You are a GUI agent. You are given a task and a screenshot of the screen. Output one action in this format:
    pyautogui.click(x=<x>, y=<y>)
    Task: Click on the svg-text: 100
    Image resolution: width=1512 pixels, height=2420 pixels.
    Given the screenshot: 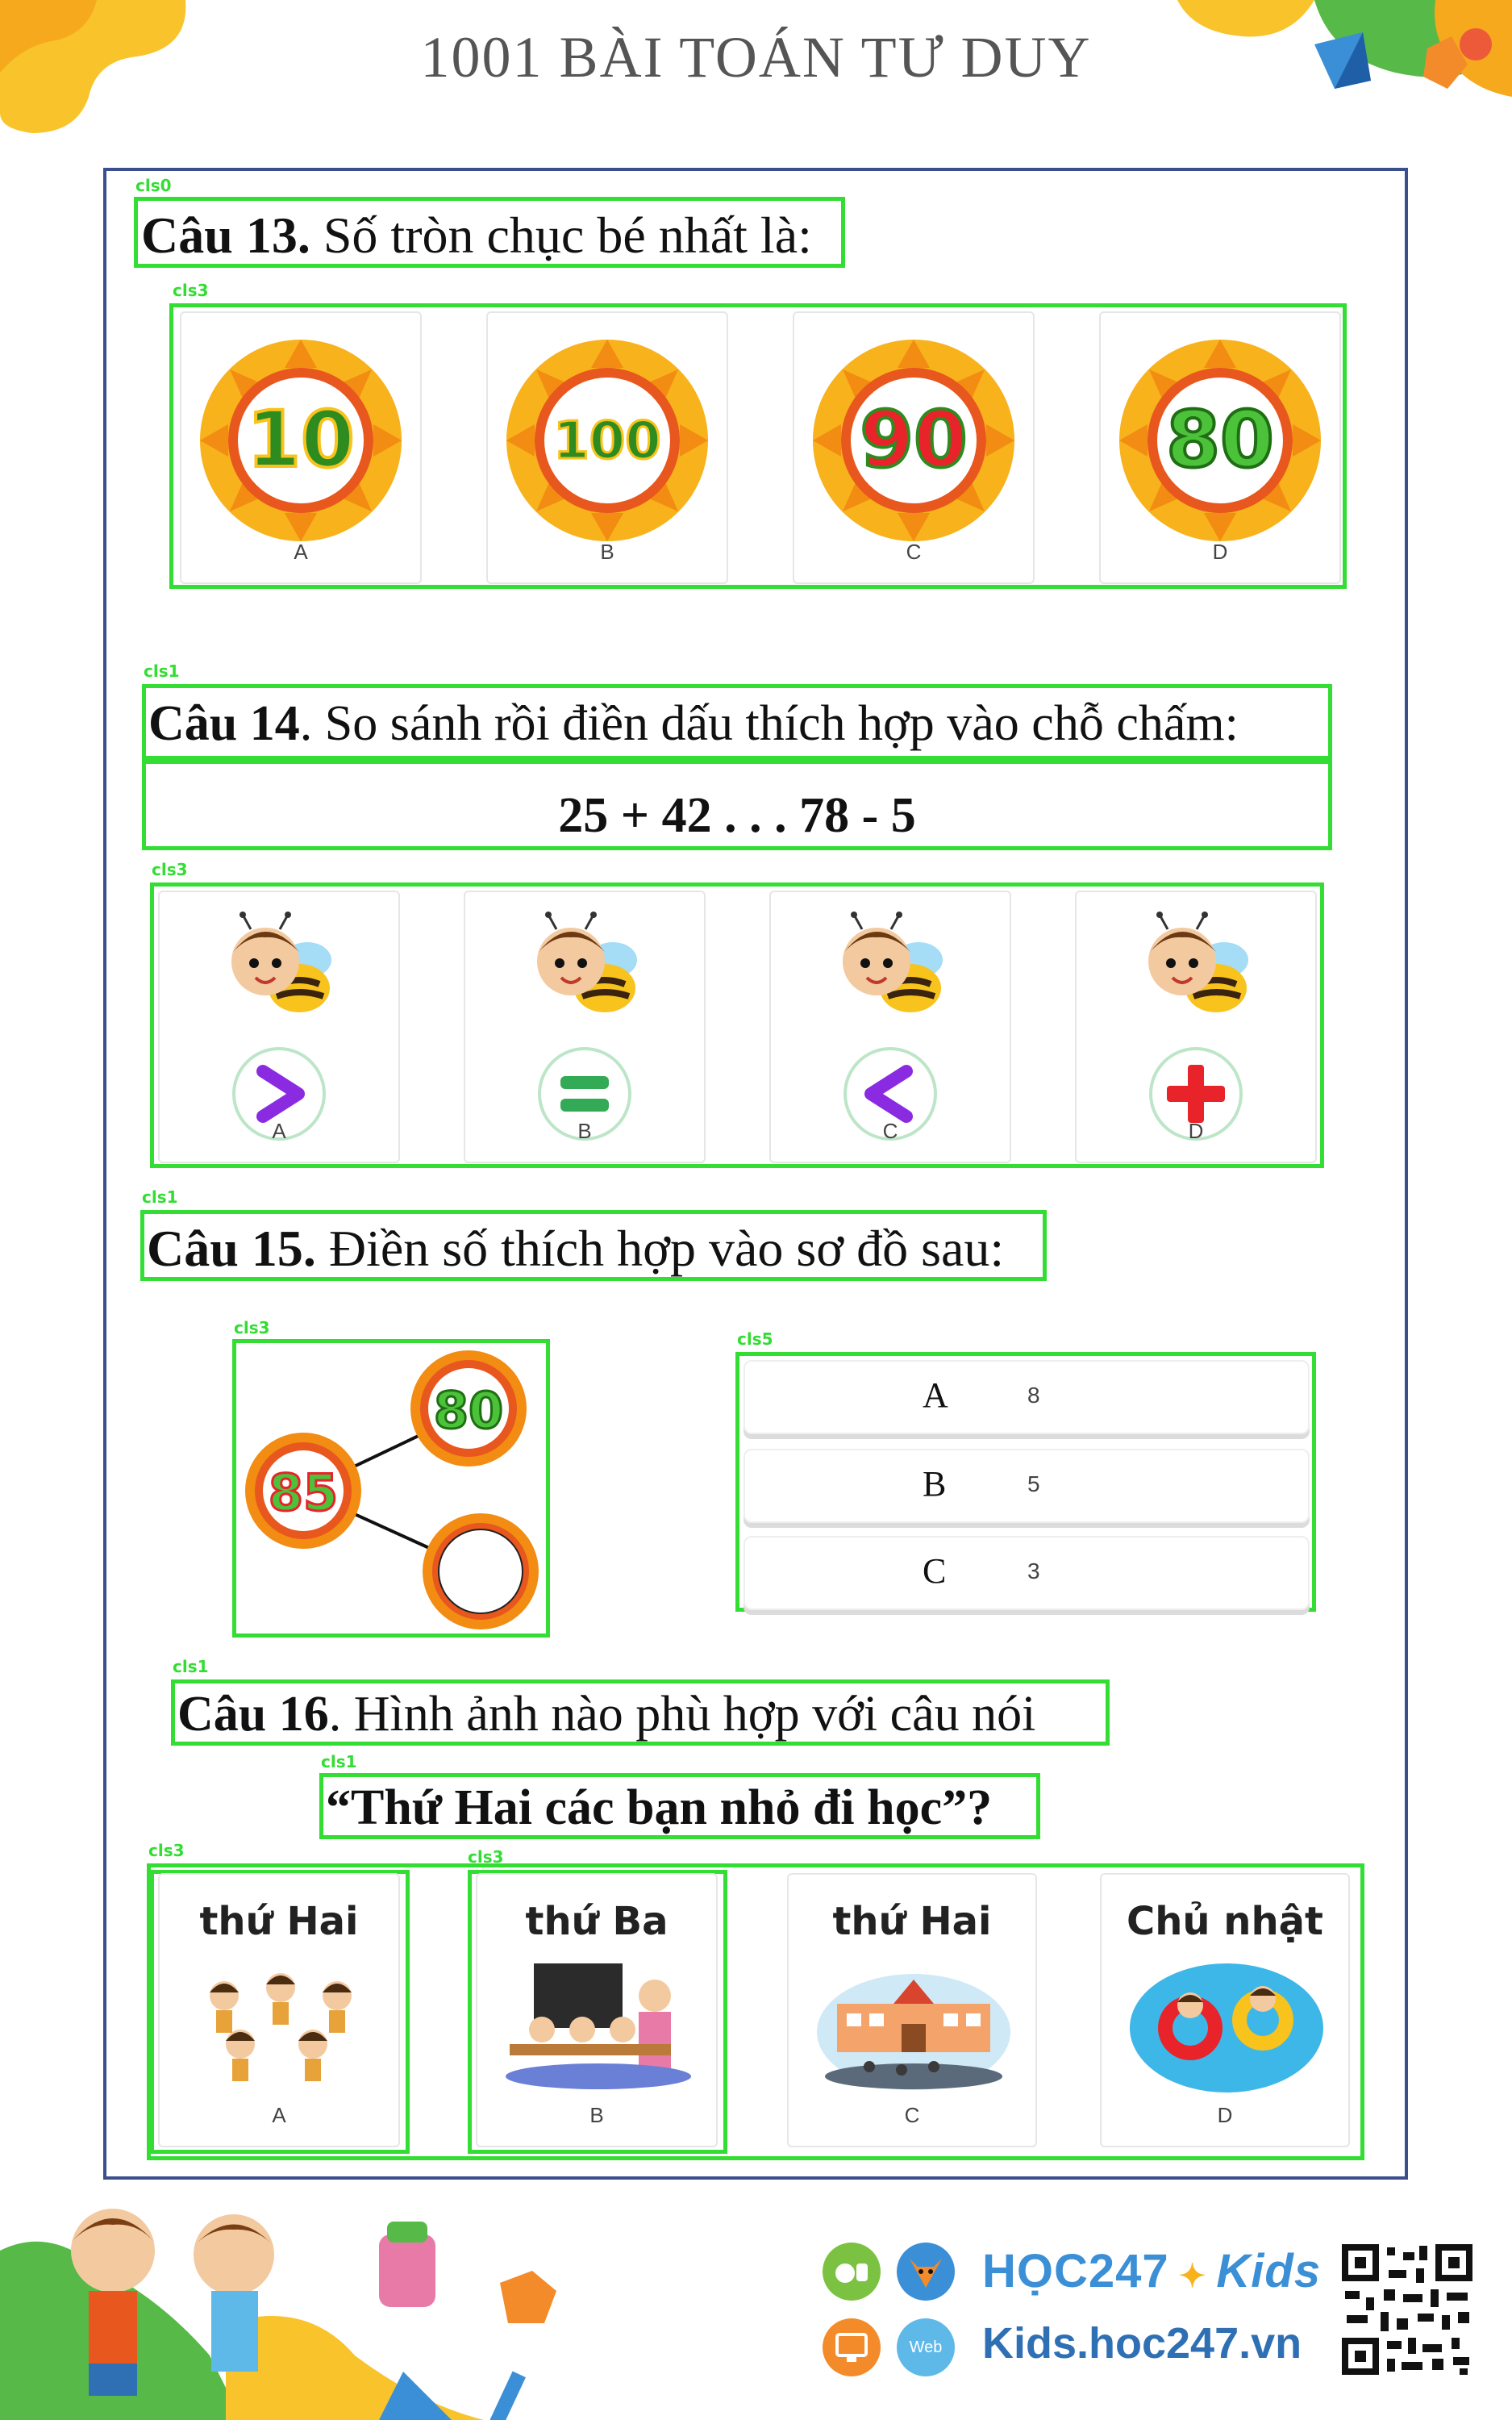 What is the action you would take?
    pyautogui.click(x=607, y=441)
    